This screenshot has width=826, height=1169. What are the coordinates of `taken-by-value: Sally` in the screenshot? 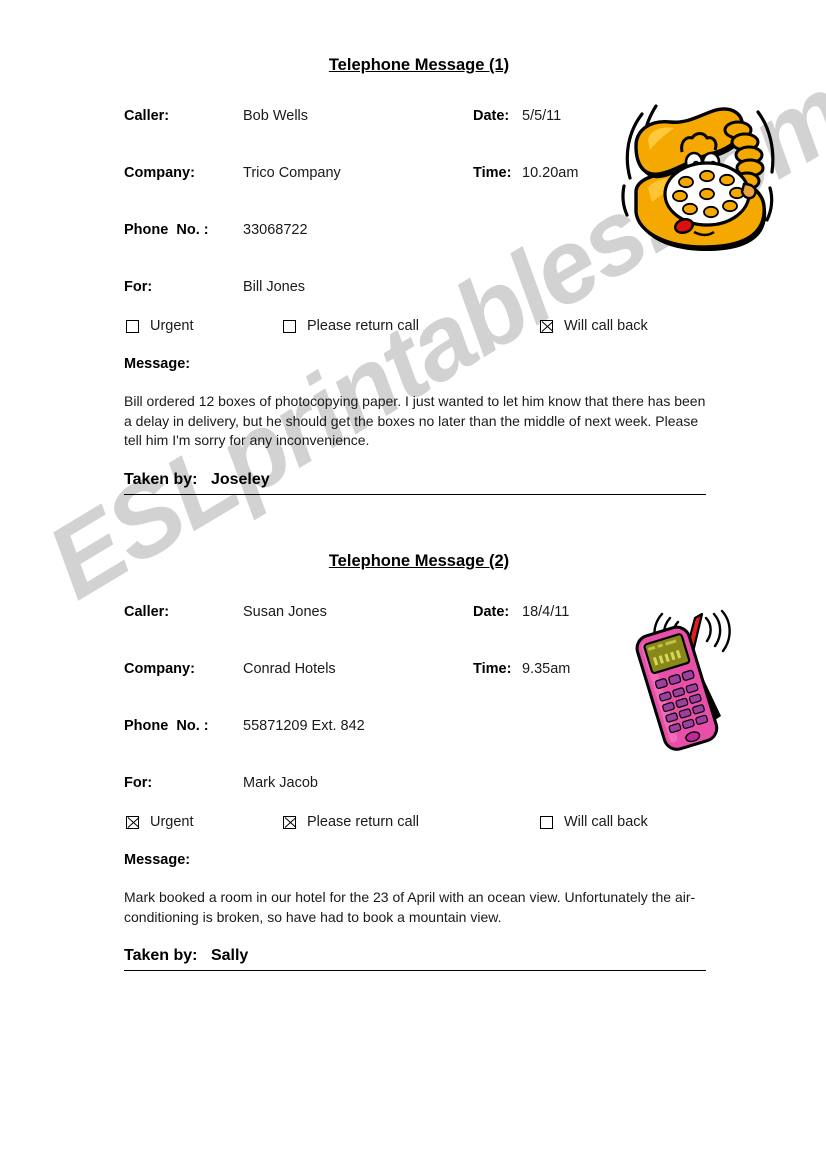 It's located at (229, 955).